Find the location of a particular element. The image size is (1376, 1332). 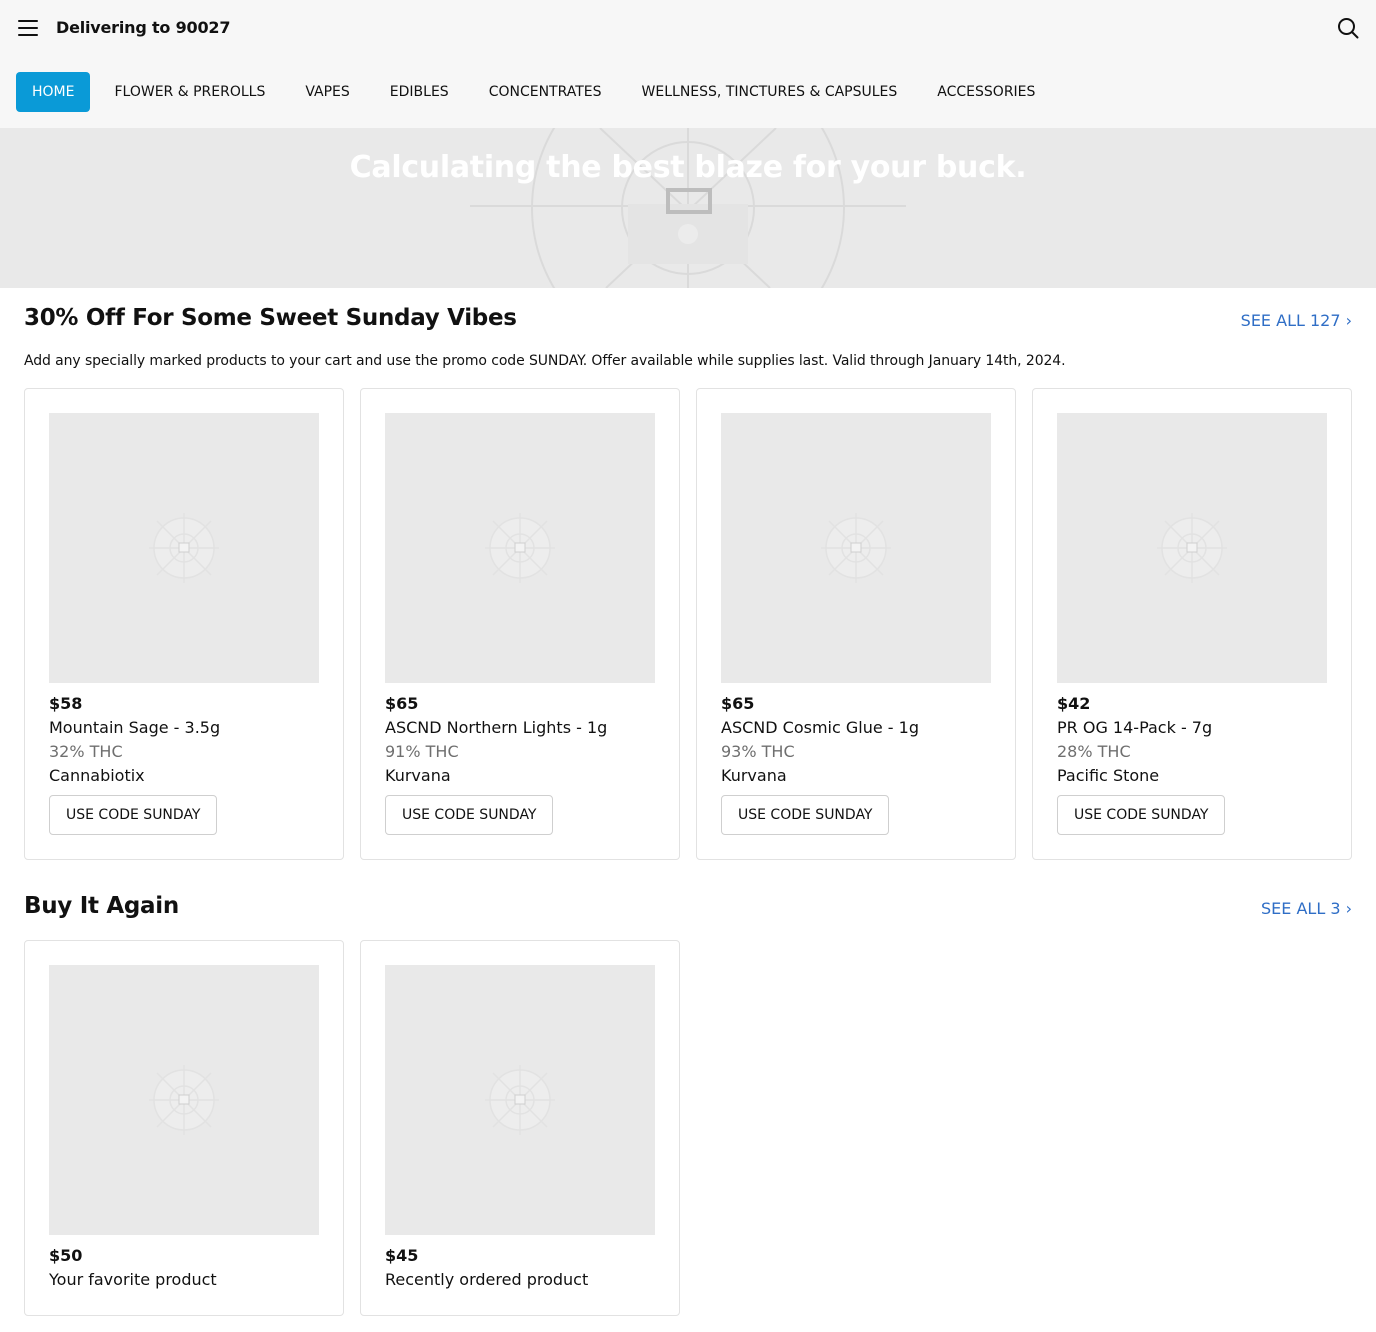

product-price: $50 is located at coordinates (66, 1255).